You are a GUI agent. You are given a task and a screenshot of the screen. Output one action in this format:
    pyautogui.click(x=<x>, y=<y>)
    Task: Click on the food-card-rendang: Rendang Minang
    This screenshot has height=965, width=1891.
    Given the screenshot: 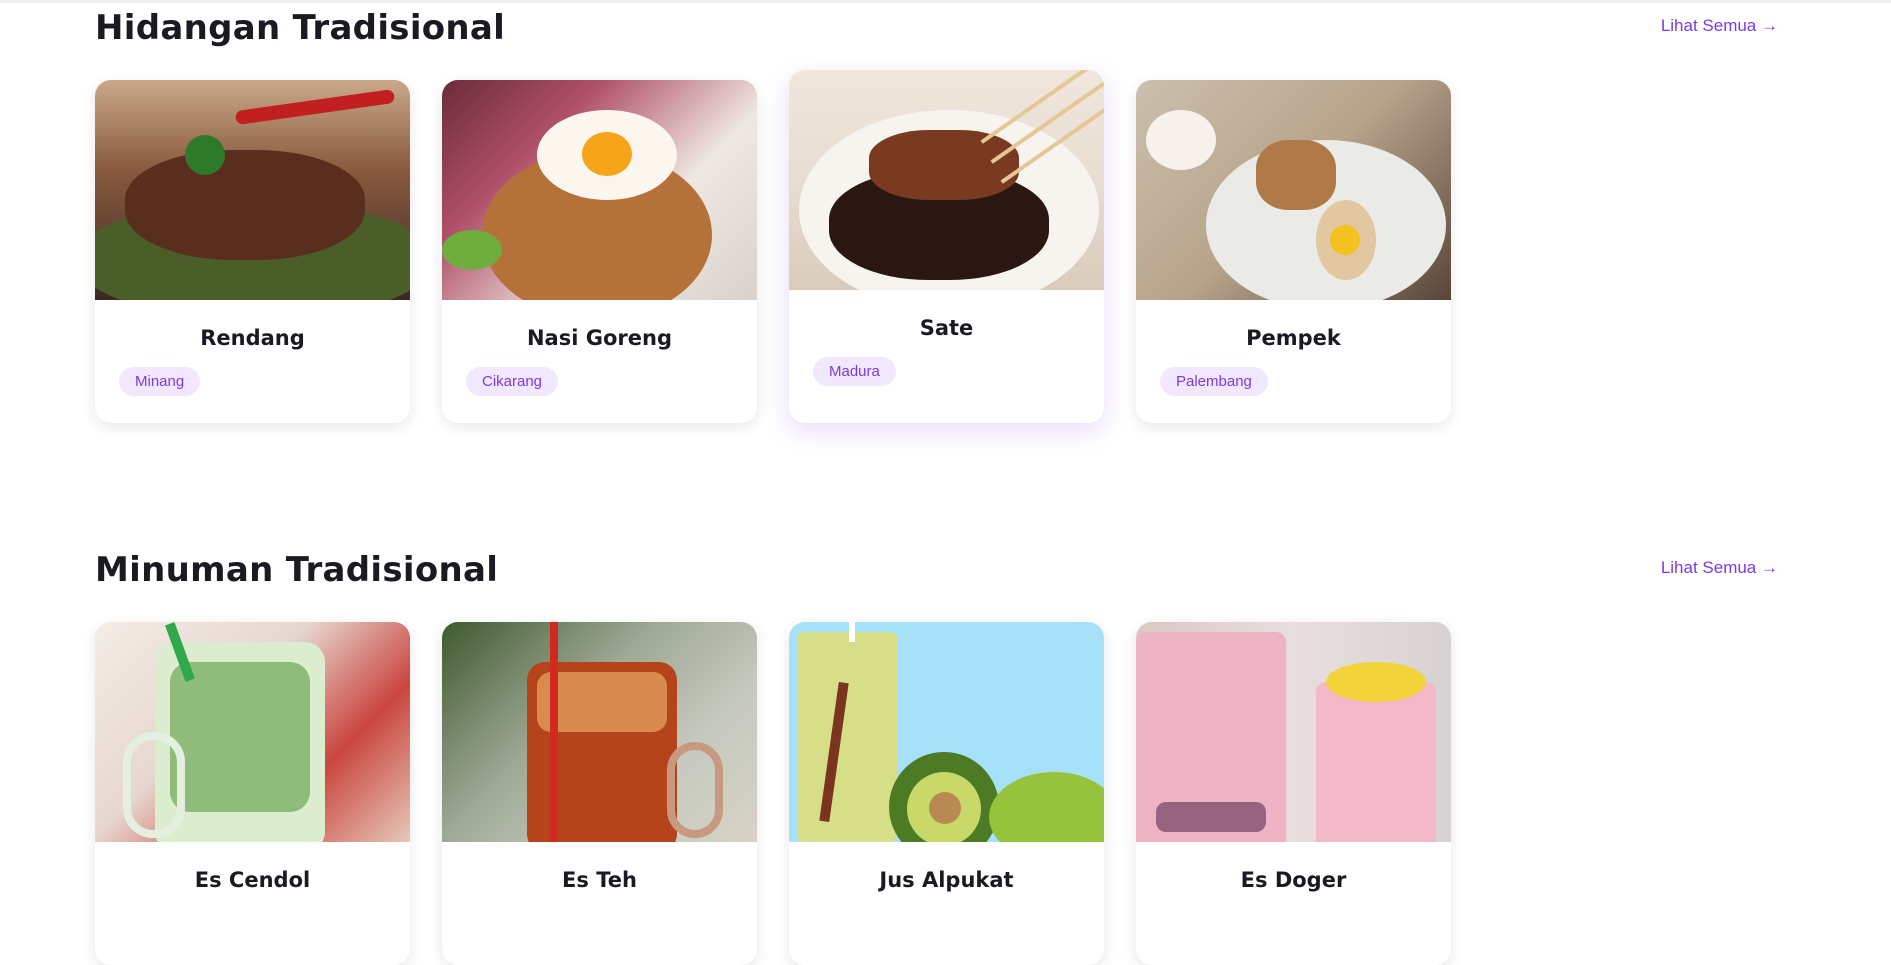 What is the action you would take?
    pyautogui.click(x=252, y=251)
    